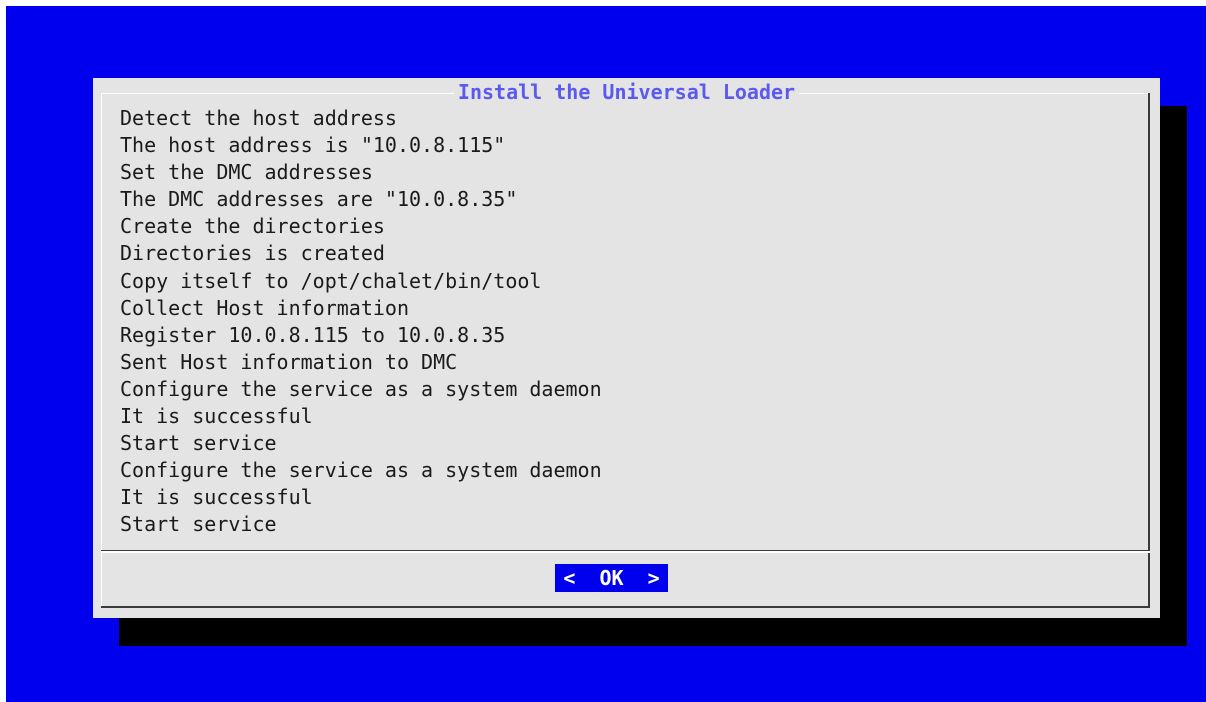  I want to click on dialog-title-wrapper: Install the Universal Loader, so click(626, 92).